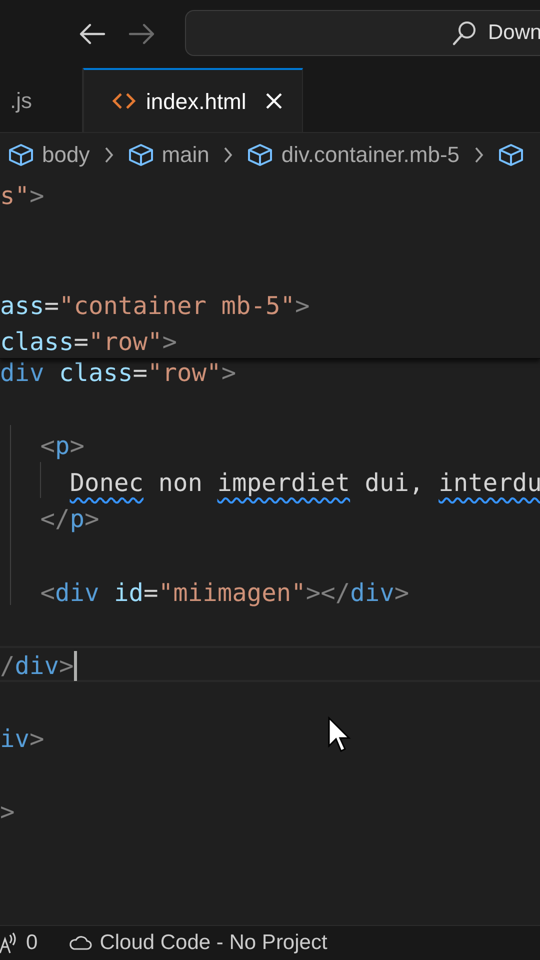 The width and height of the screenshot is (540, 960). Describe the element at coordinates (339, 735) in the screenshot. I see `mouse-pointer-icon` at that location.